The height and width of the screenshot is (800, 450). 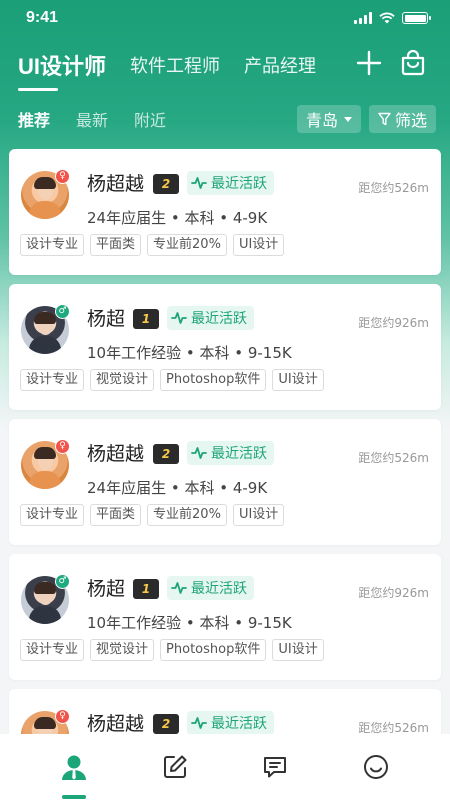 I want to click on plus-icon, so click(x=369, y=63).